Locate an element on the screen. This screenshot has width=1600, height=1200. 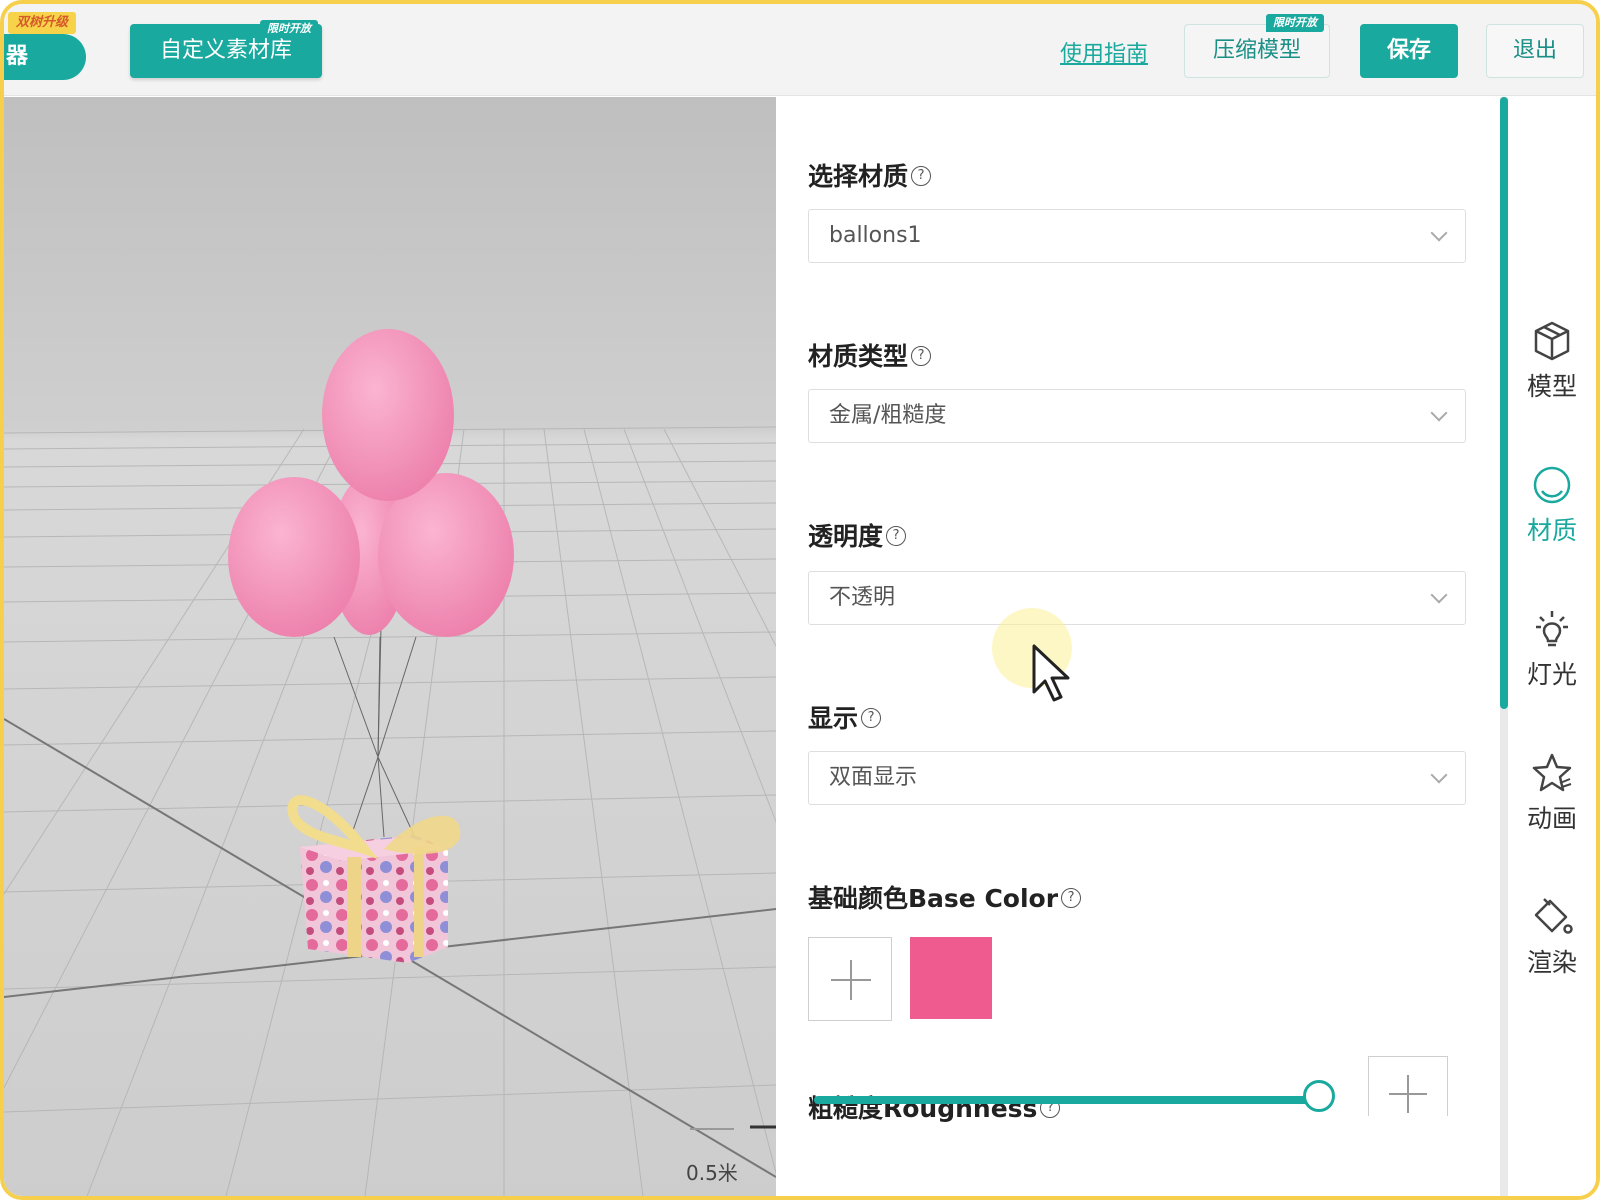
gift-box-model is located at coordinates (374, 879).